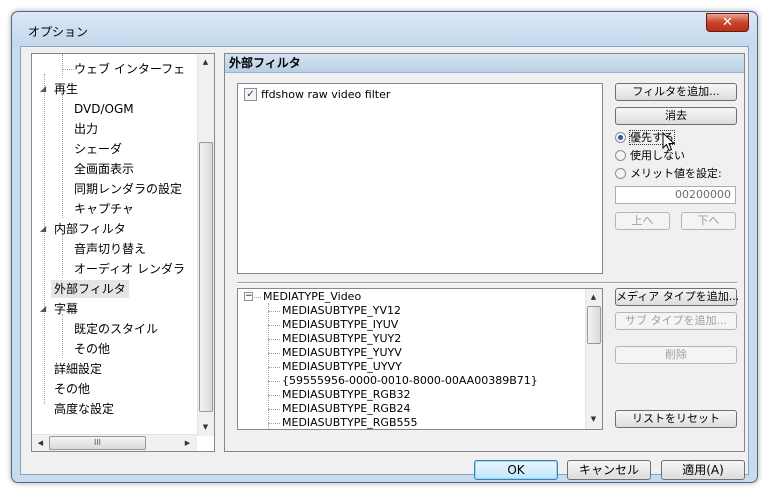 Image resolution: width=775 pixels, height=504 pixels. What do you see at coordinates (326, 94) in the screenshot?
I see `filter-name: ffdshow raw video filter` at bounding box center [326, 94].